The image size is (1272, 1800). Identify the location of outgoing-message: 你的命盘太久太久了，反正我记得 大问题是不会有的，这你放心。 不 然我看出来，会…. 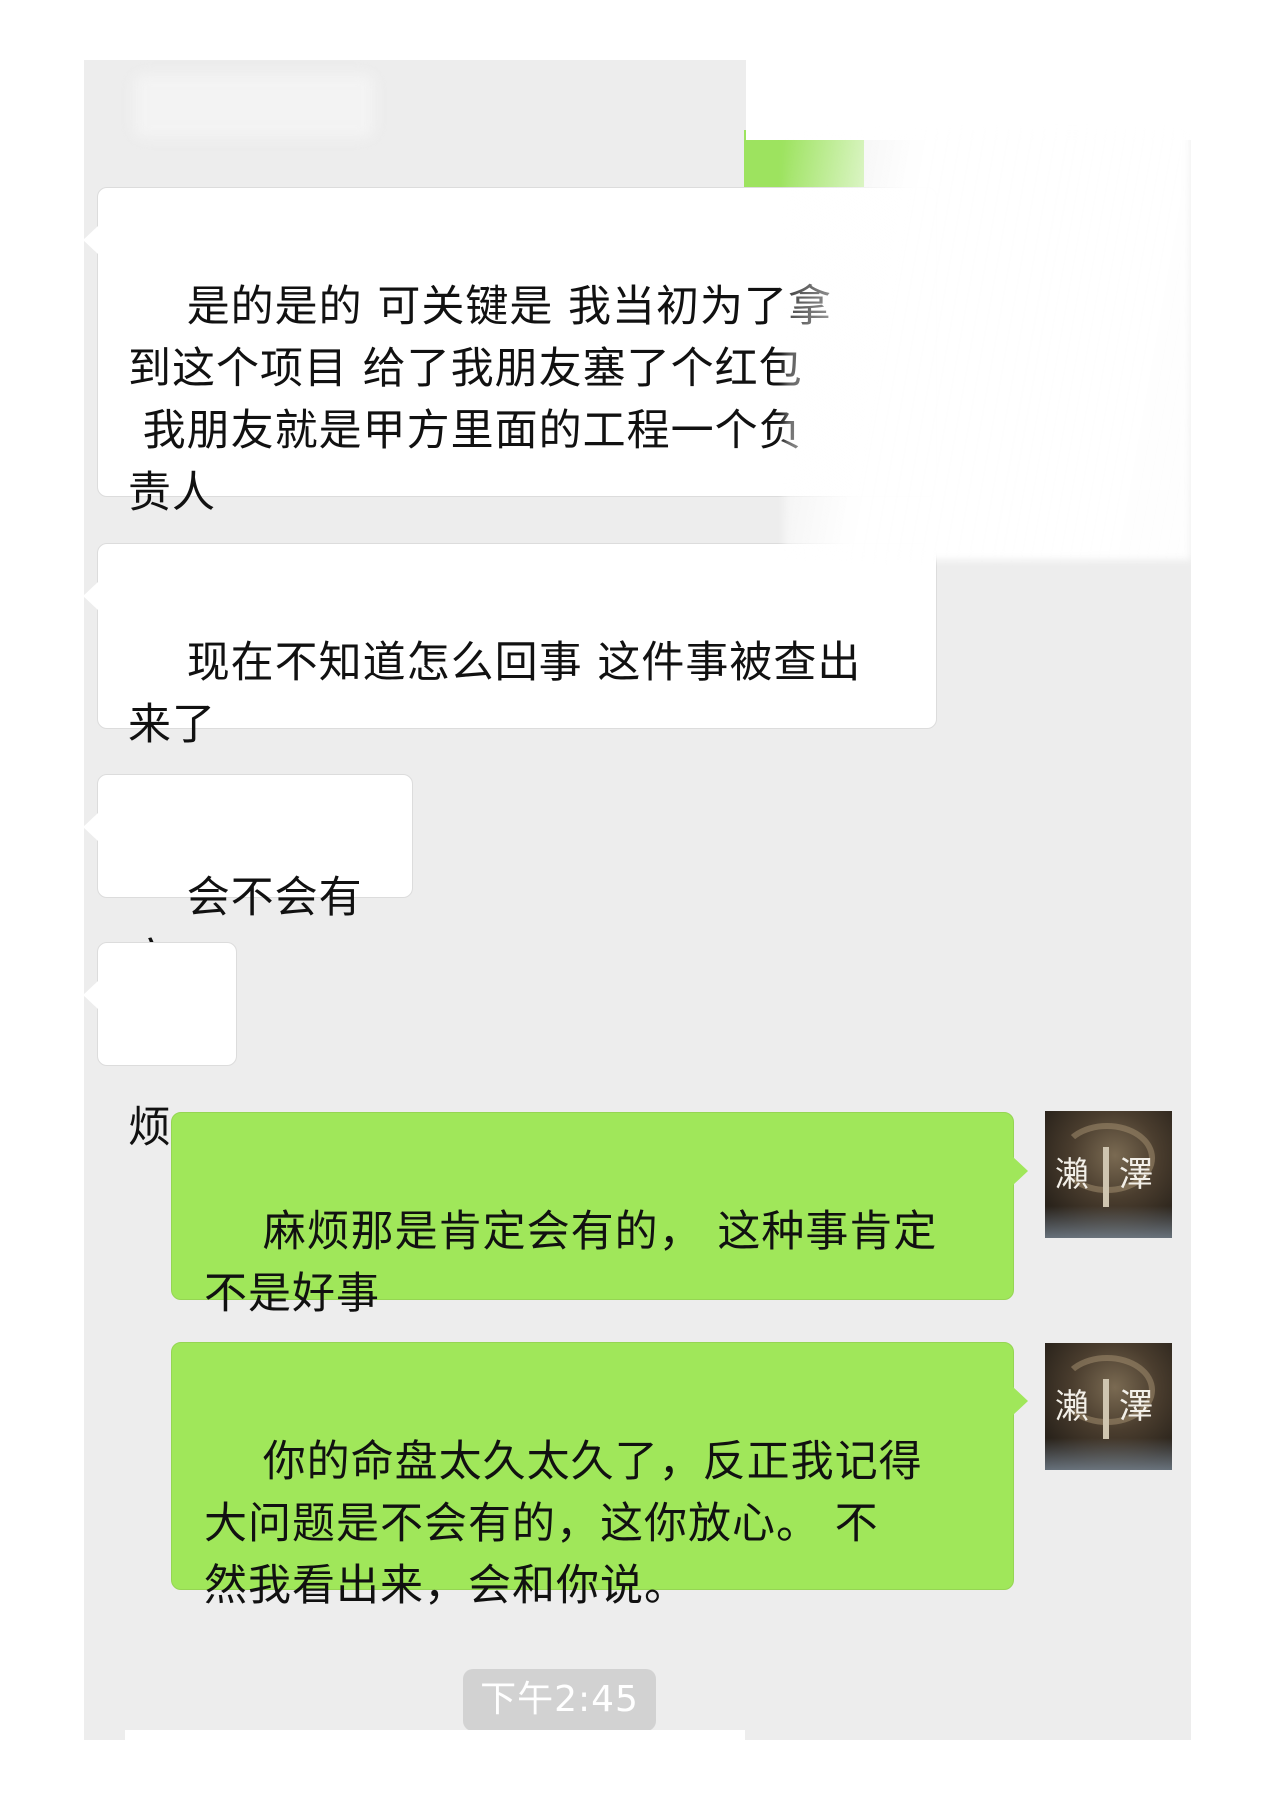
(599, 1476).